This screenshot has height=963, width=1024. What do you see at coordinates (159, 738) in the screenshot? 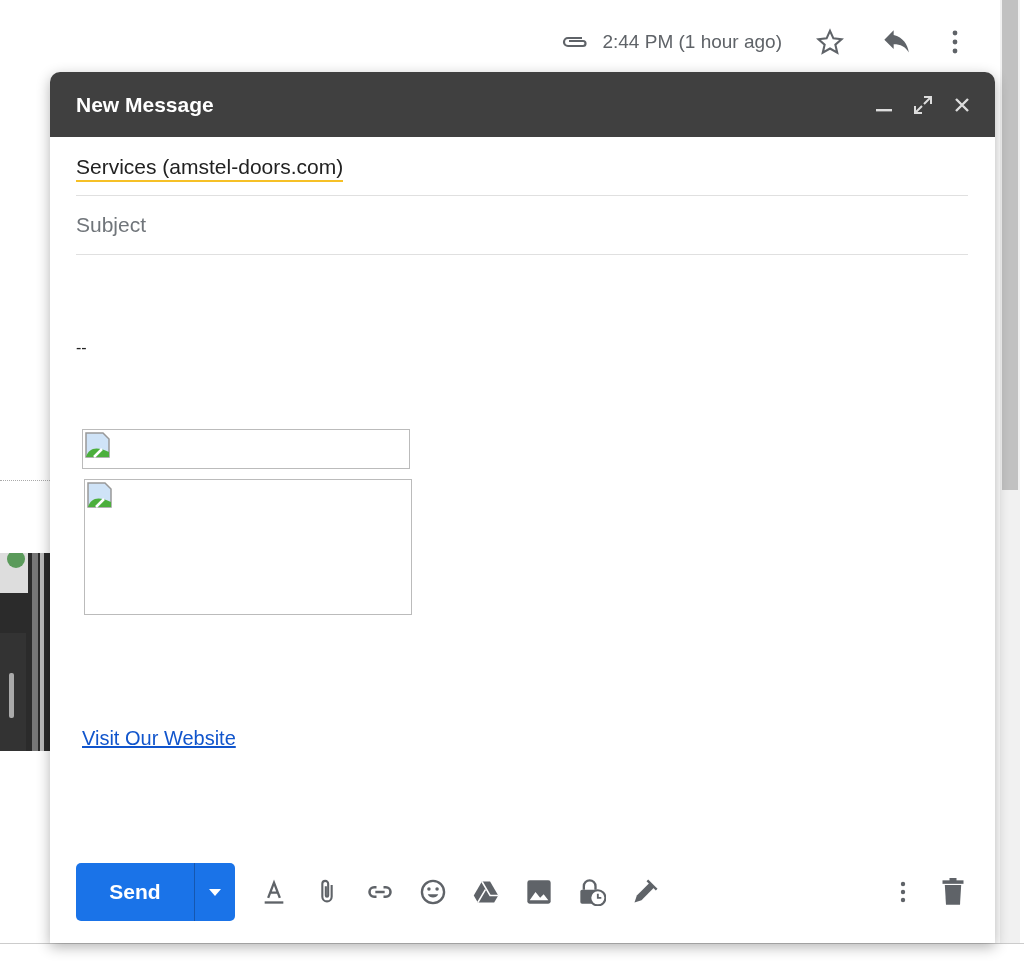
I see `website-link: Visit Our Website` at bounding box center [159, 738].